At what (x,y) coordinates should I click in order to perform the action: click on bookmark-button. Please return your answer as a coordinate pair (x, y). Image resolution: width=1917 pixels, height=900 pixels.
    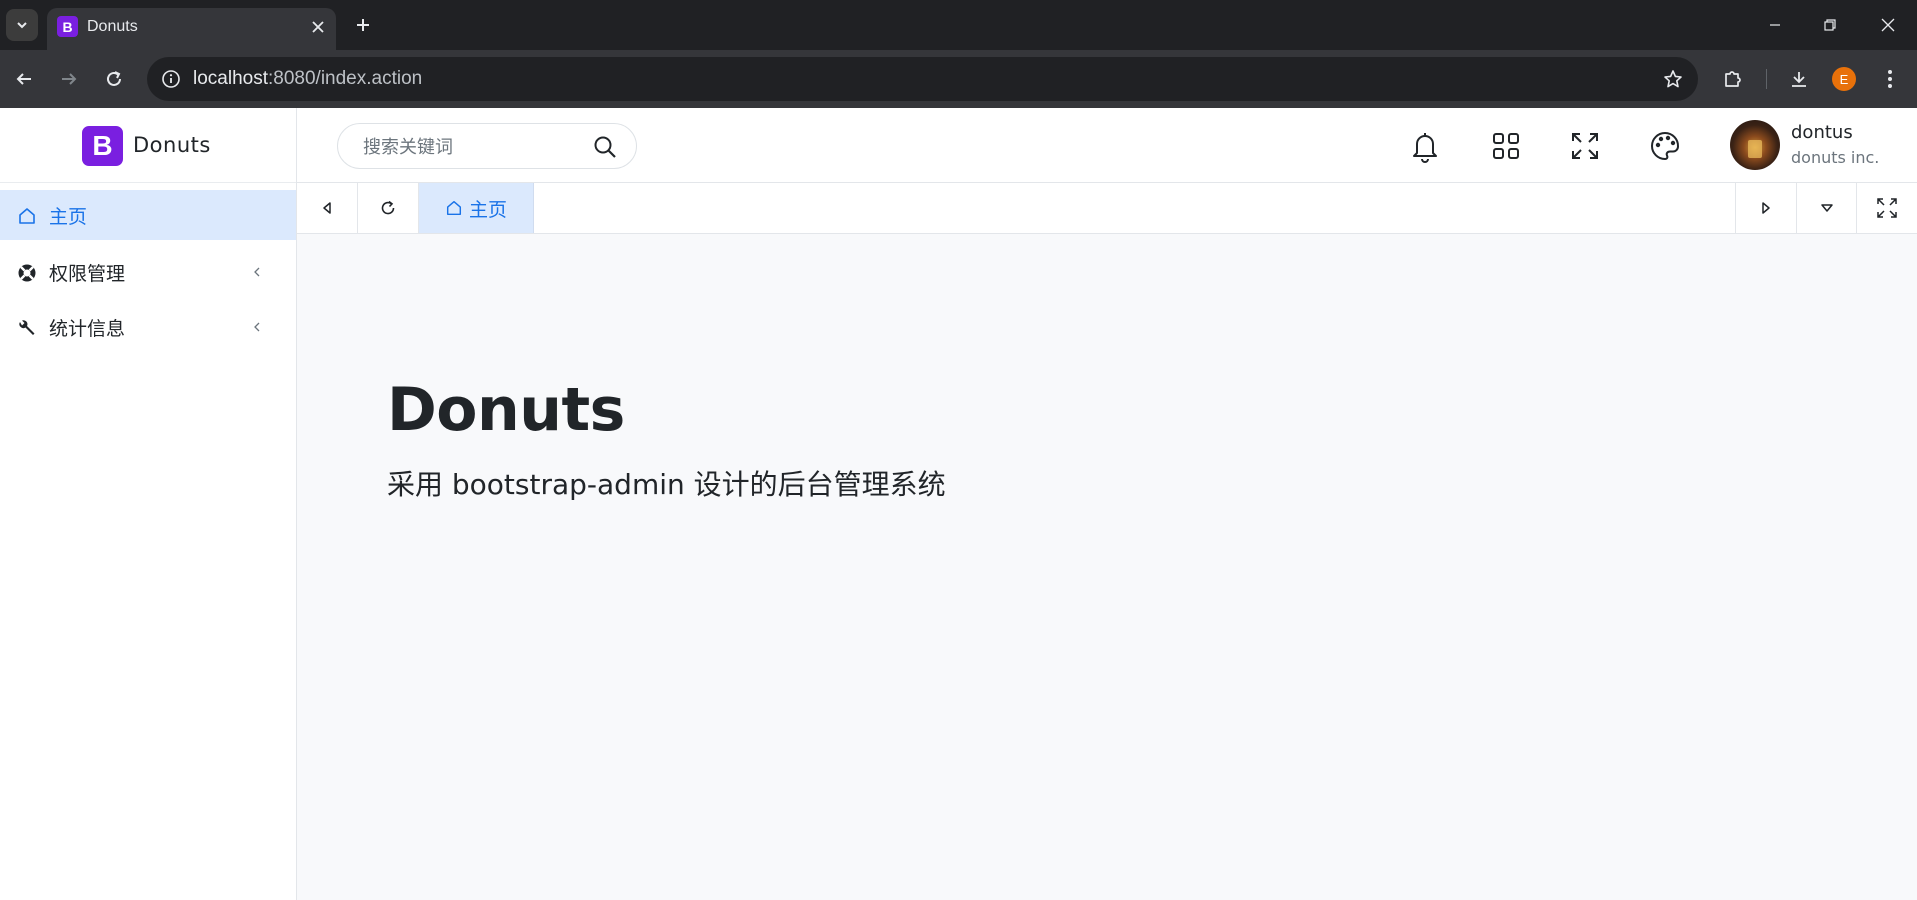
    Looking at the image, I should click on (1673, 79).